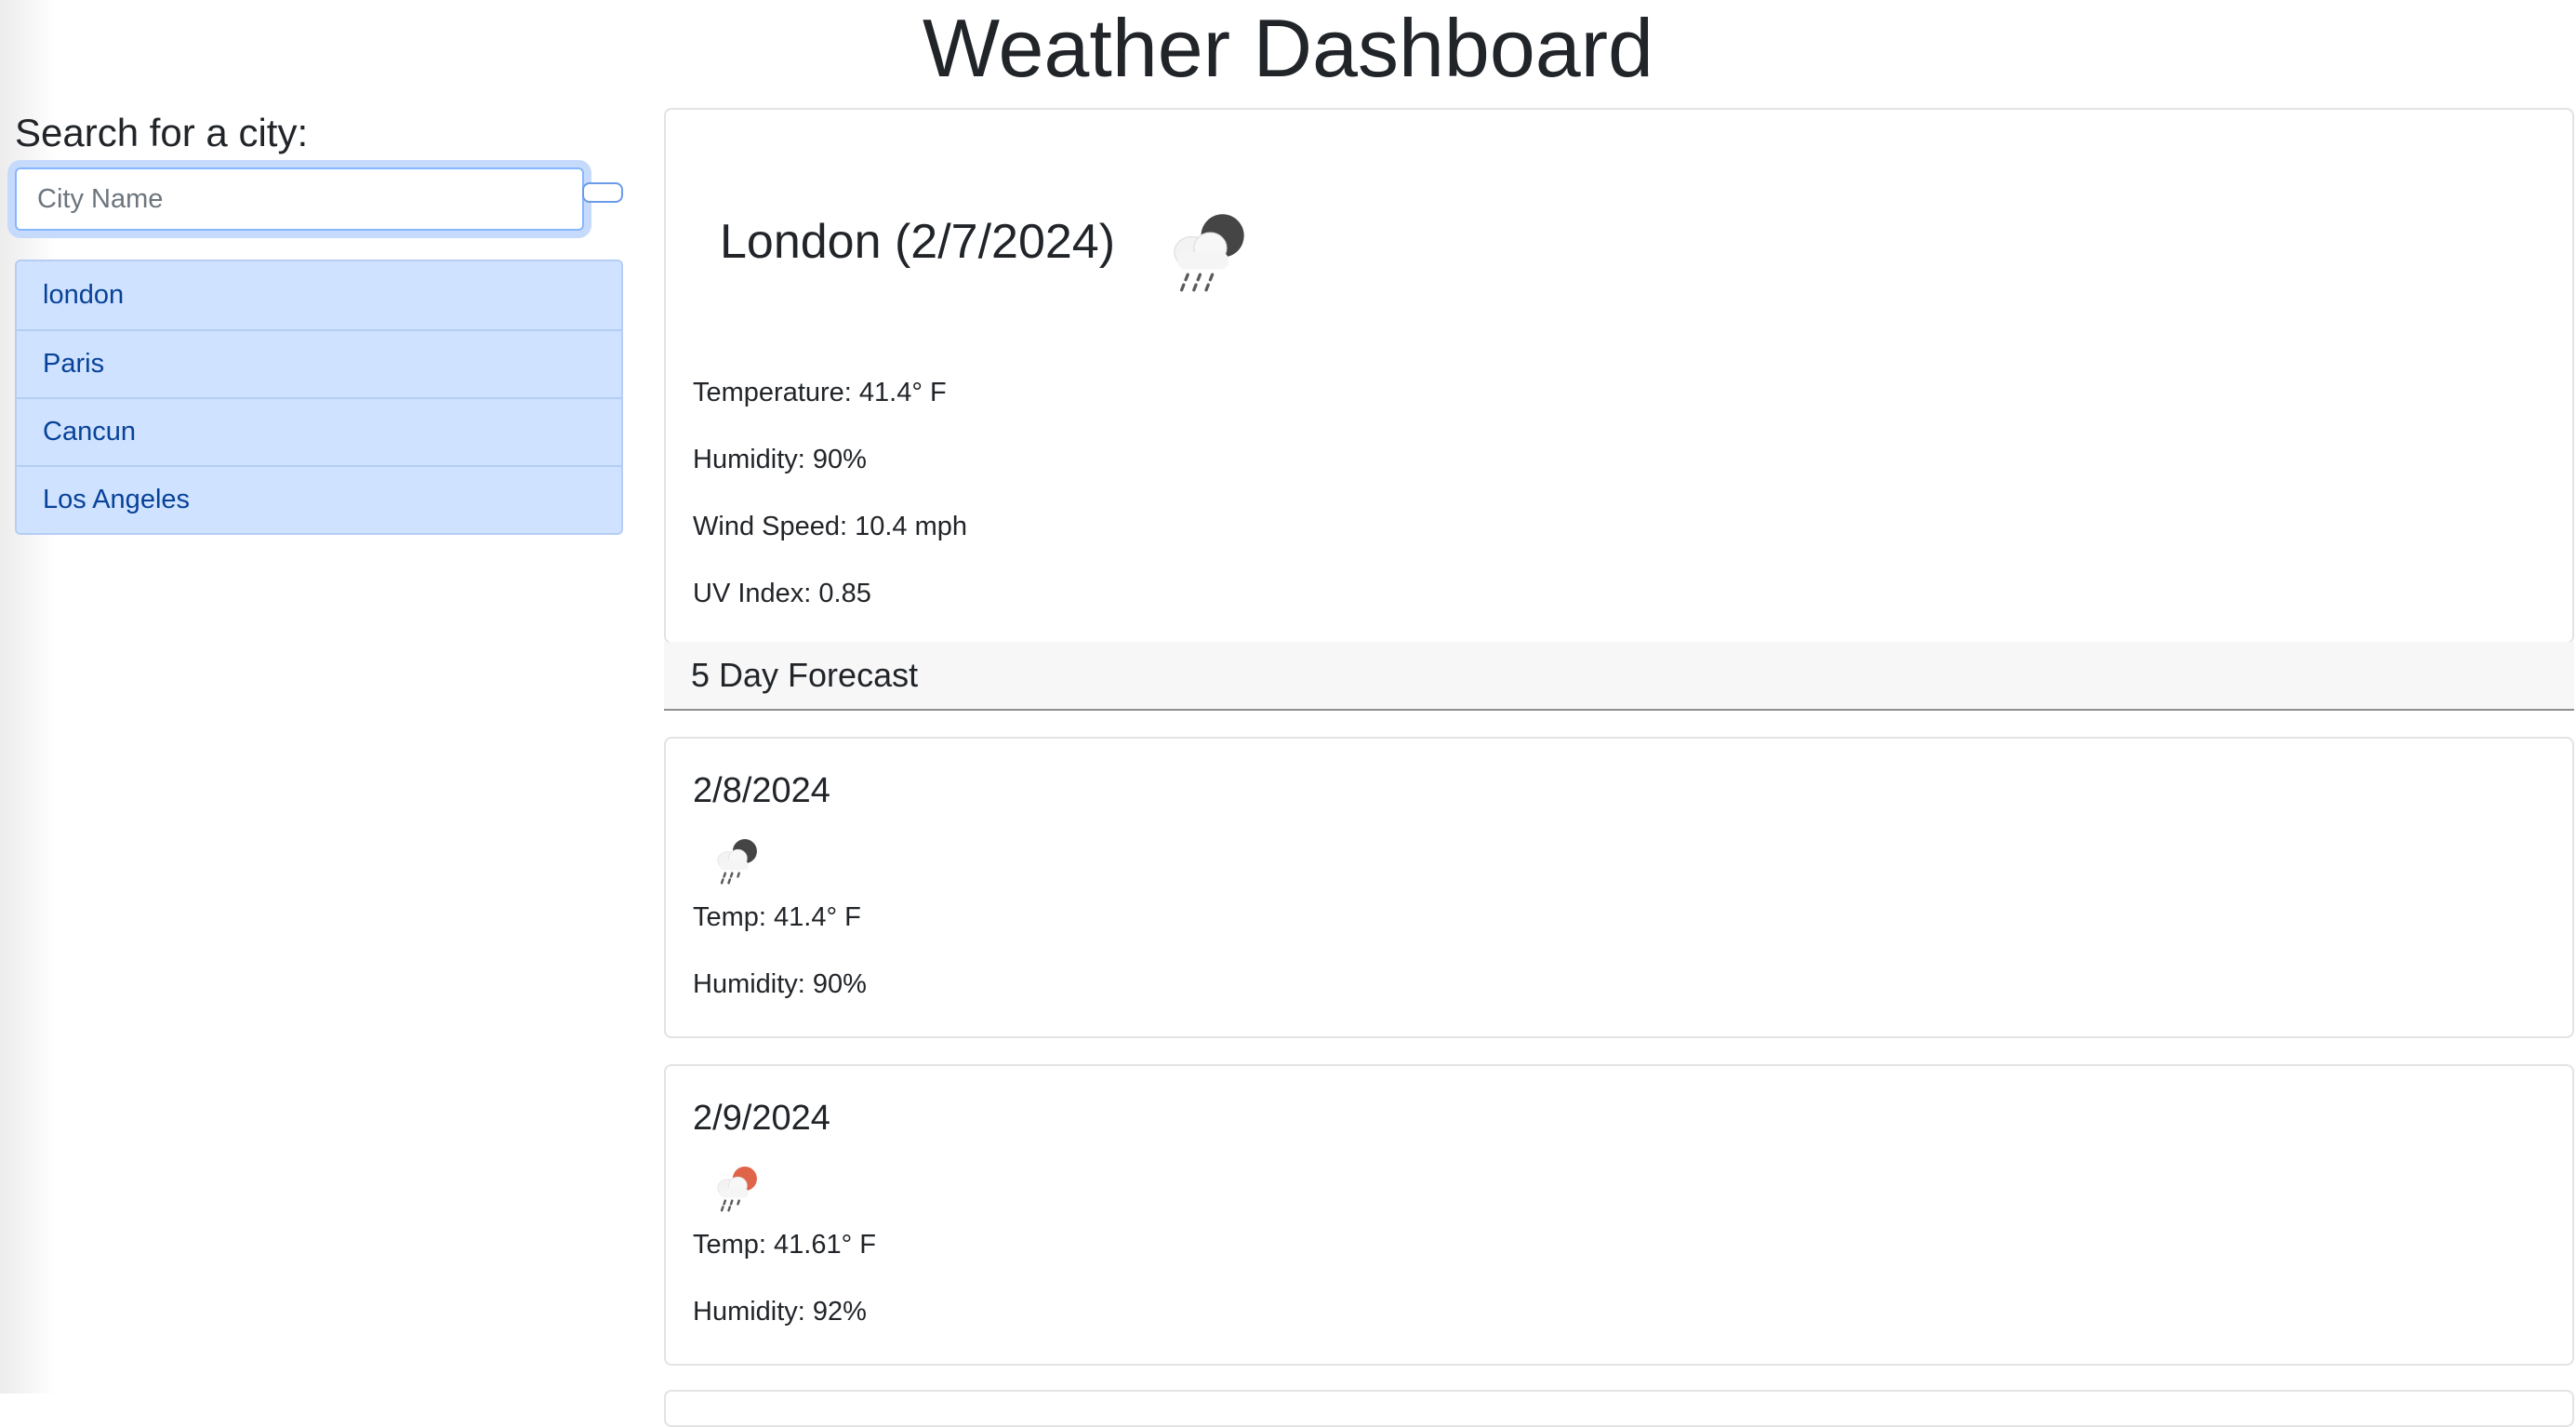 Image resolution: width=2576 pixels, height=1427 pixels. What do you see at coordinates (1619, 1408) in the screenshot?
I see `forecast-card-partial` at bounding box center [1619, 1408].